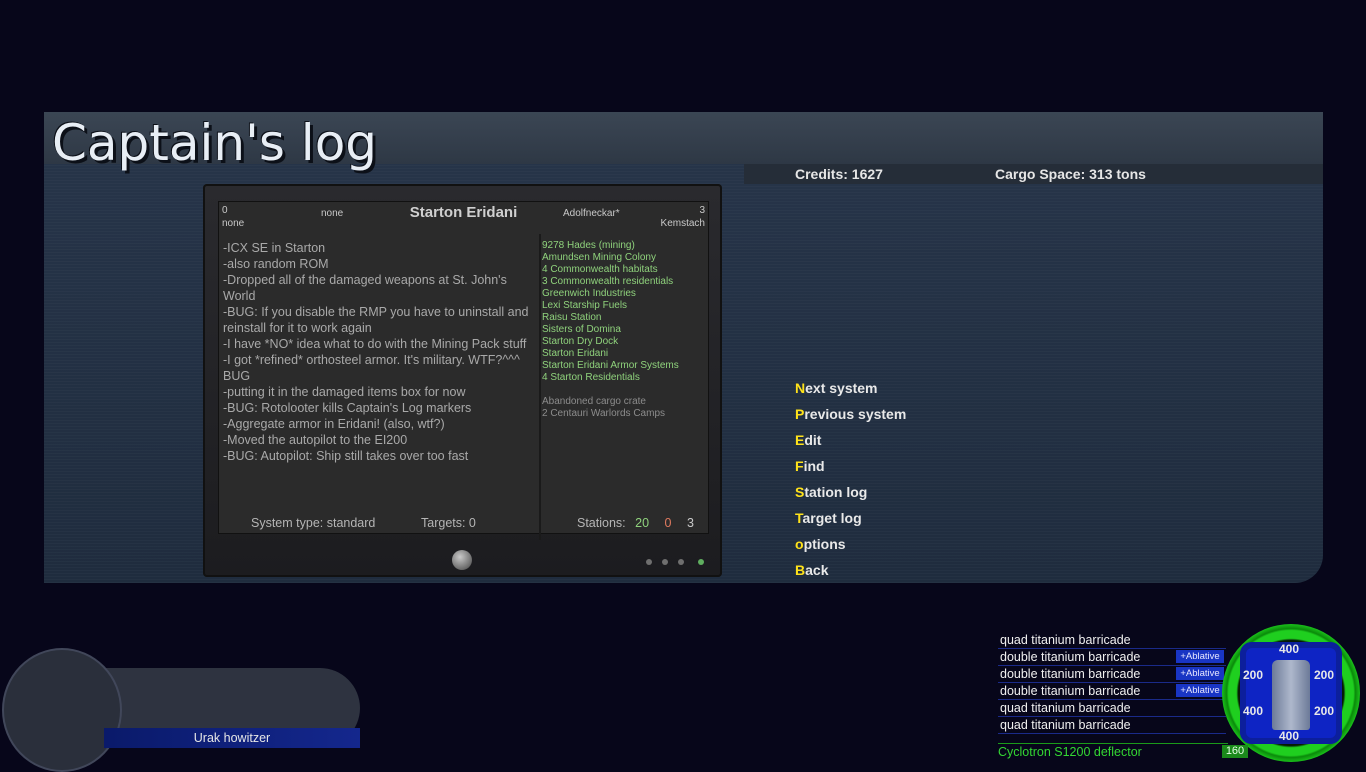 The width and height of the screenshot is (1366, 772). Describe the element at coordinates (824, 544) in the screenshot. I see `menu-label: ptions` at that location.